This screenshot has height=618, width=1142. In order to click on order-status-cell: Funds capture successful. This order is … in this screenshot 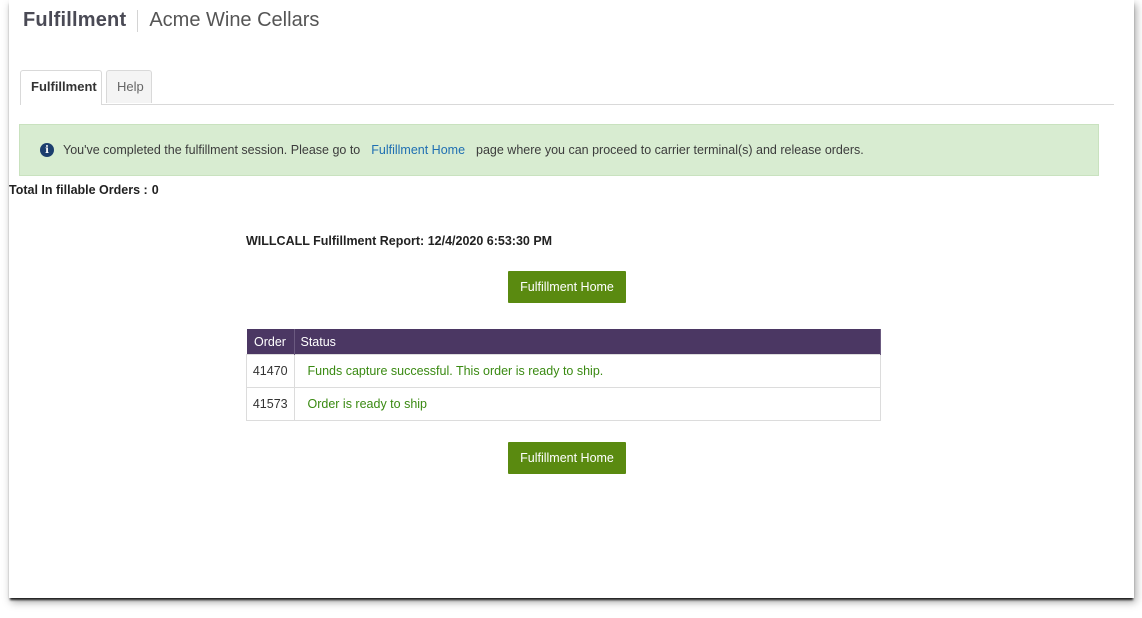, I will do `click(587, 371)`.